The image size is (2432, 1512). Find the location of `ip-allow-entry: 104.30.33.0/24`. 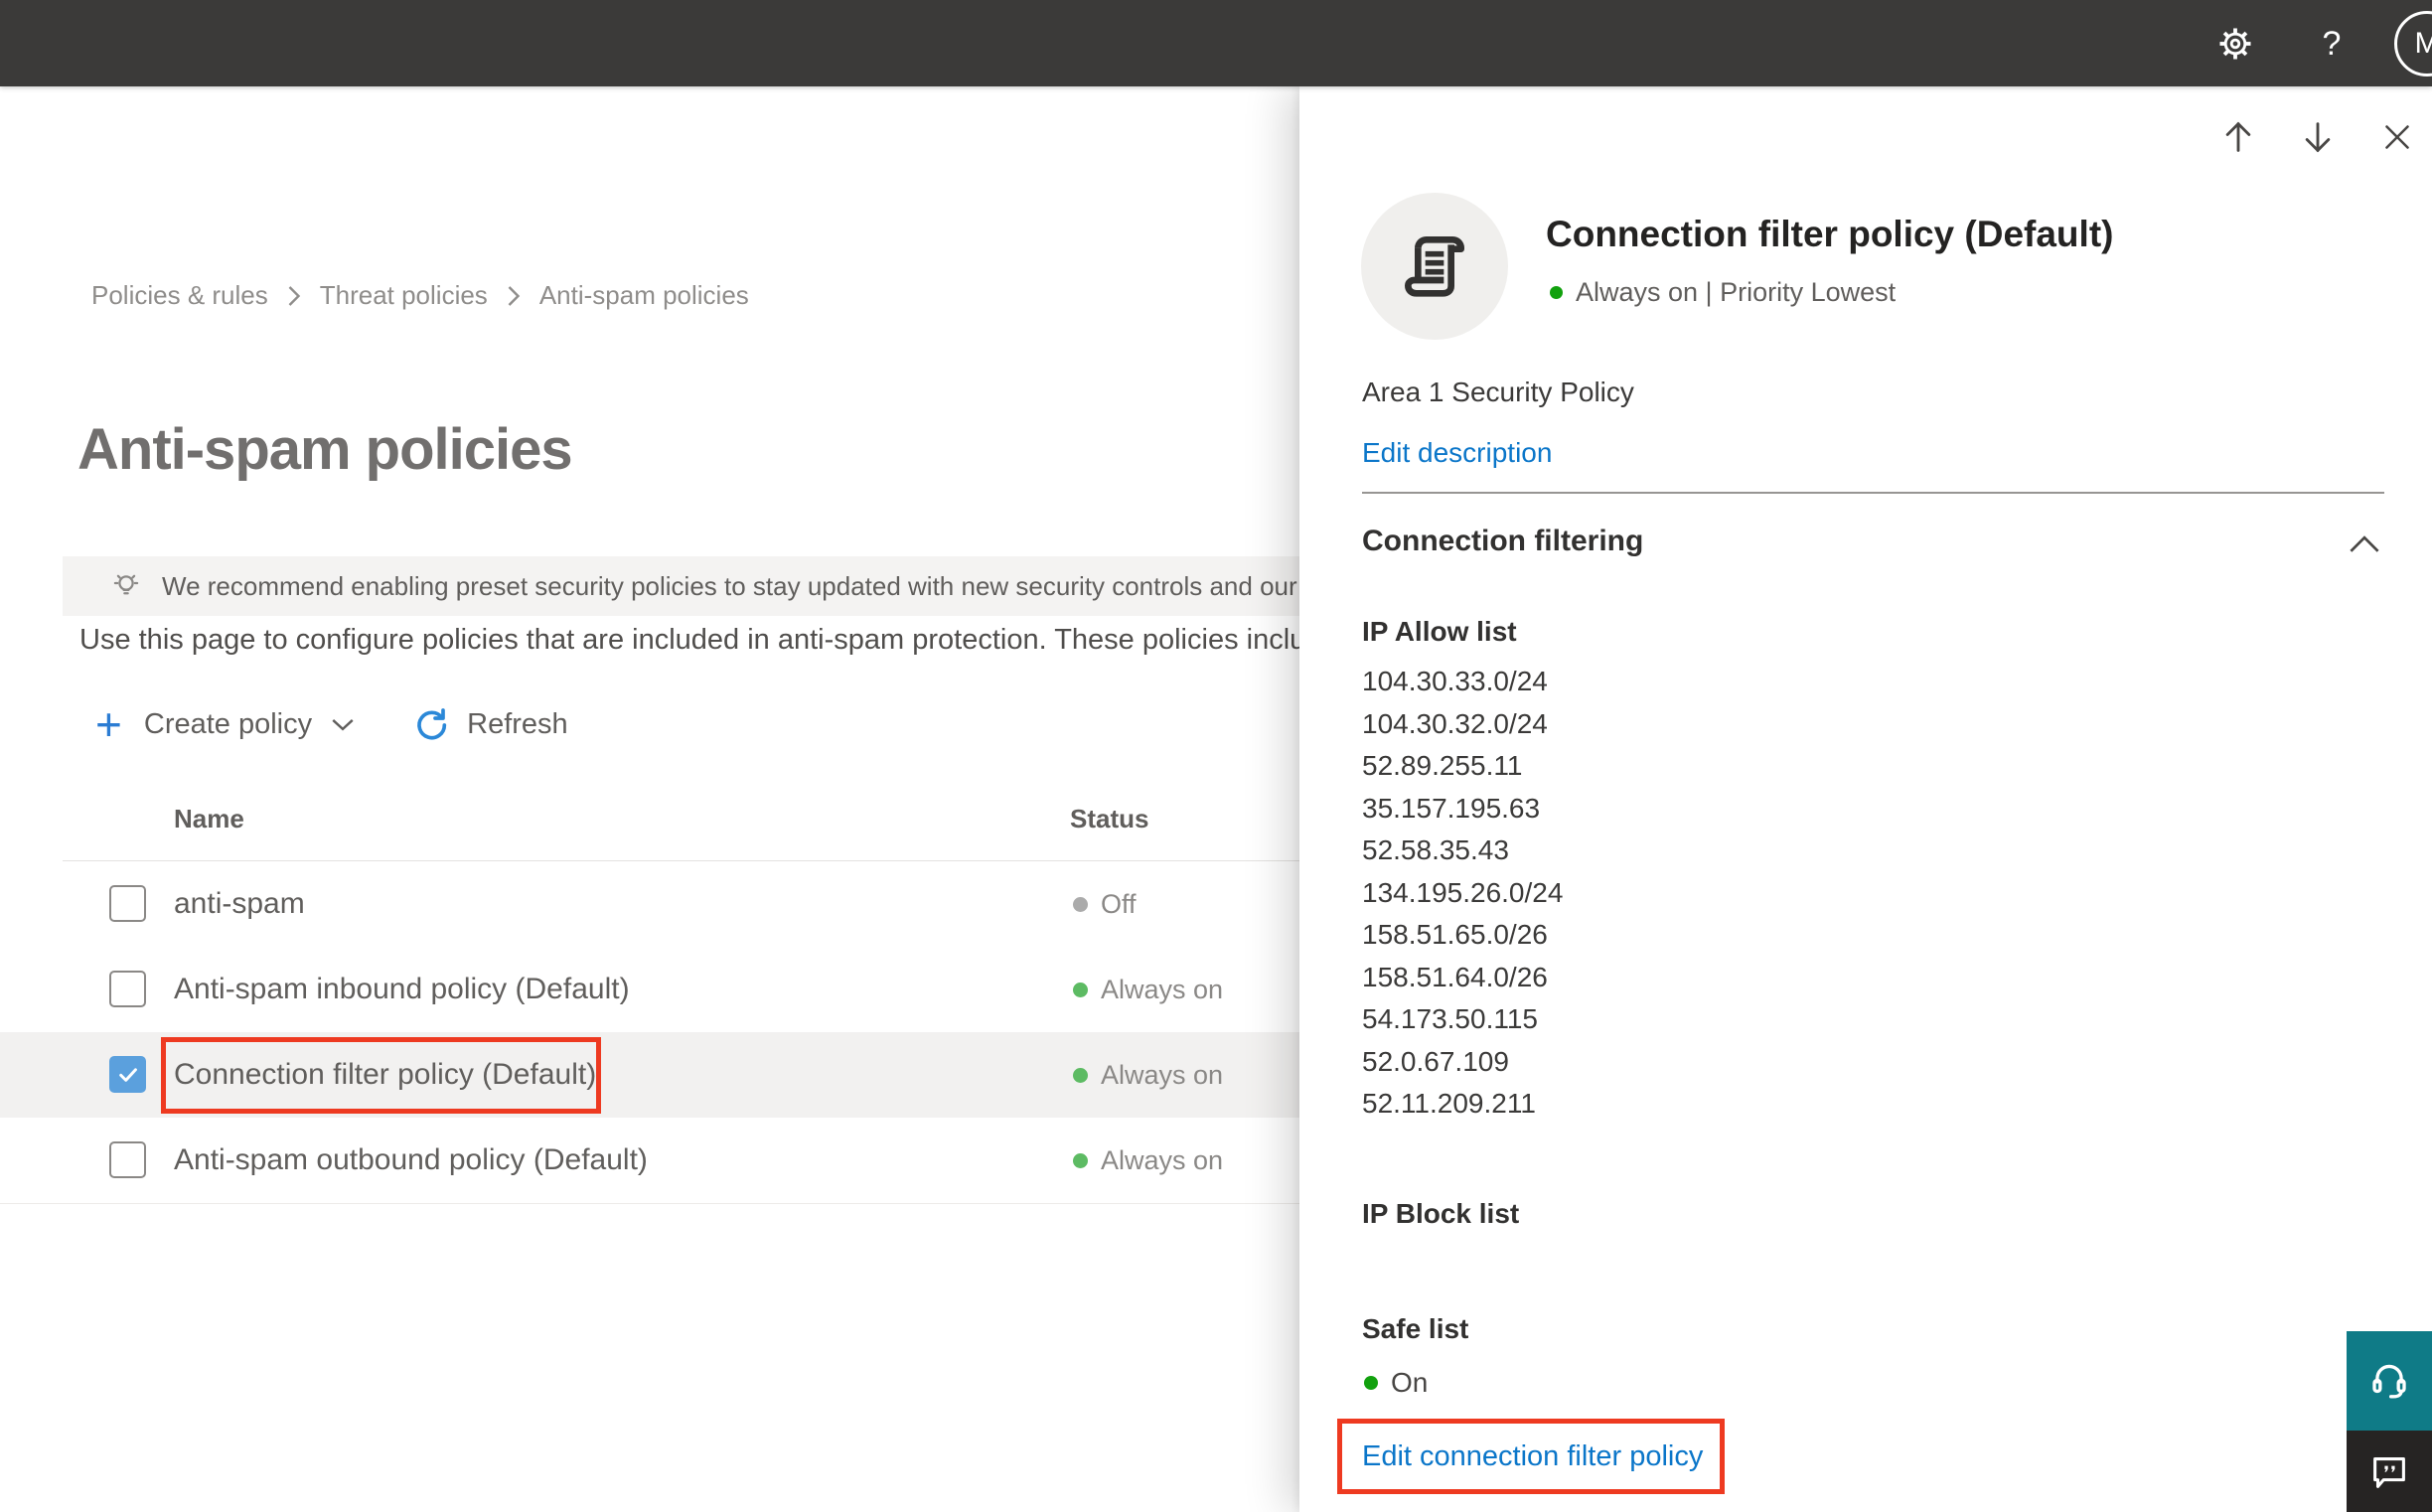

ip-allow-entry: 104.30.33.0/24 is located at coordinates (1455, 681).